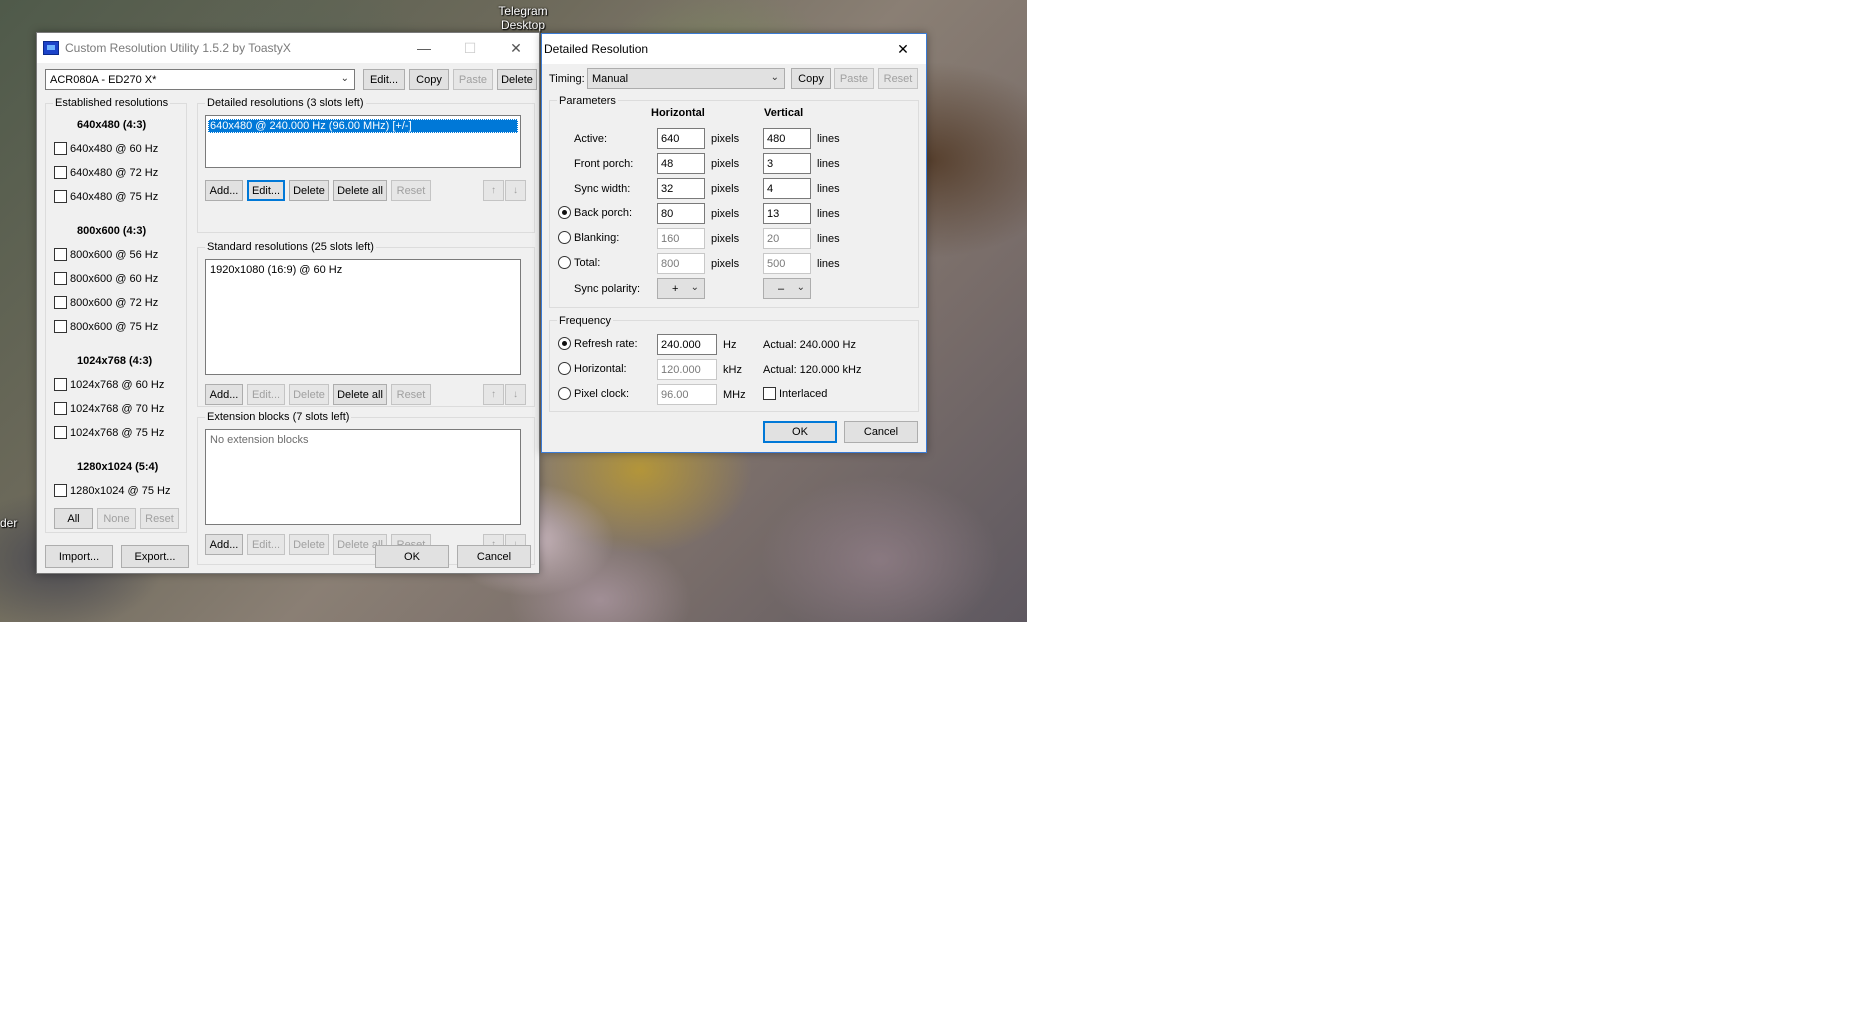 The image size is (1858, 1031). What do you see at coordinates (811, 78) in the screenshot?
I see `timing-copy-button: Copy` at bounding box center [811, 78].